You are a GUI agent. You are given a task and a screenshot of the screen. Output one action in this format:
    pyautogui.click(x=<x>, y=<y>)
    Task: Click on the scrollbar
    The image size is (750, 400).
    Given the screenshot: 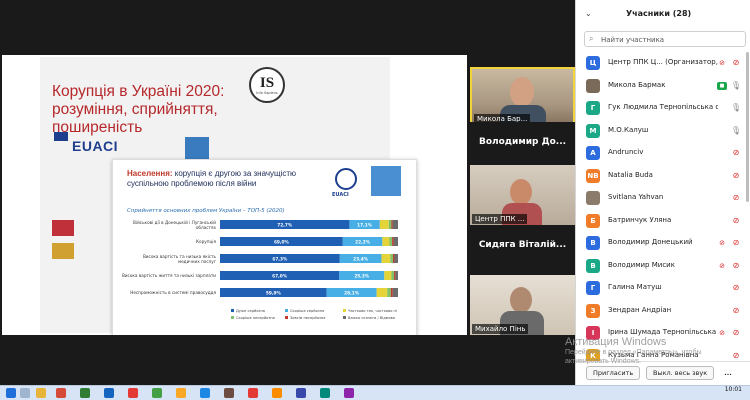 What is the action you would take?
    pyautogui.click(x=747, y=127)
    